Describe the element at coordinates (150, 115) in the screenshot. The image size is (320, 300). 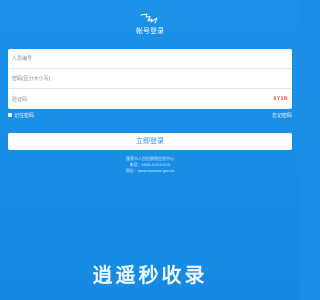
I see `login-options: 记住密码 忘记密码` at that location.